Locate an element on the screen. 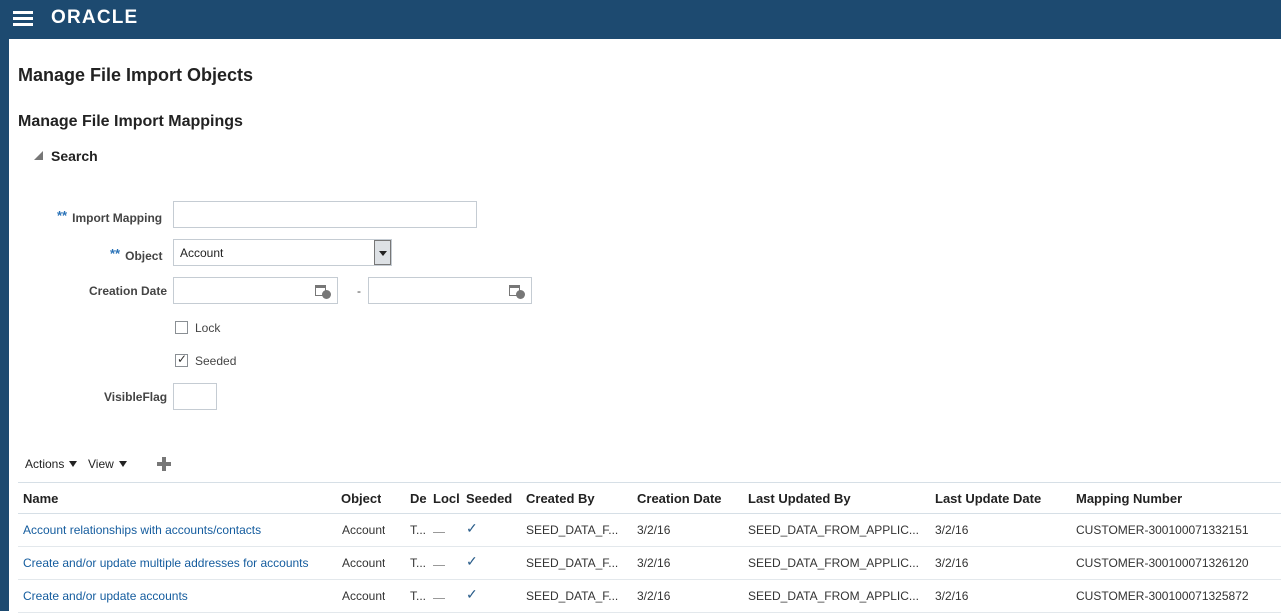  object-label: ** Object is located at coordinates (136, 254).